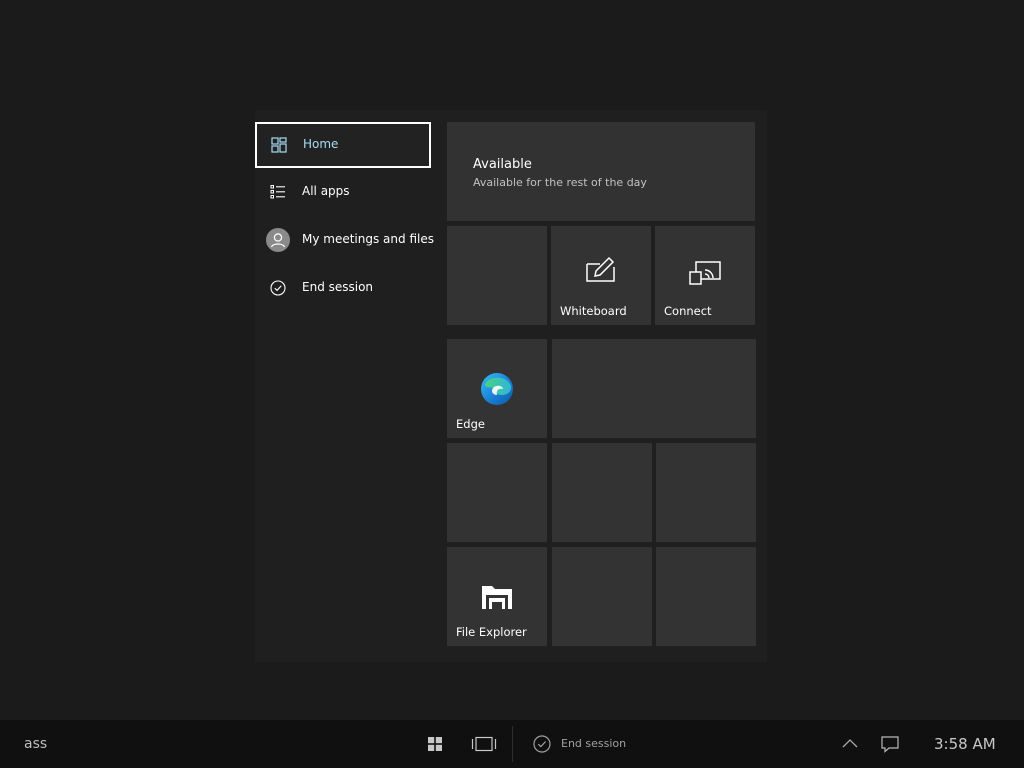  I want to click on nav-label-home: Home, so click(321, 144).